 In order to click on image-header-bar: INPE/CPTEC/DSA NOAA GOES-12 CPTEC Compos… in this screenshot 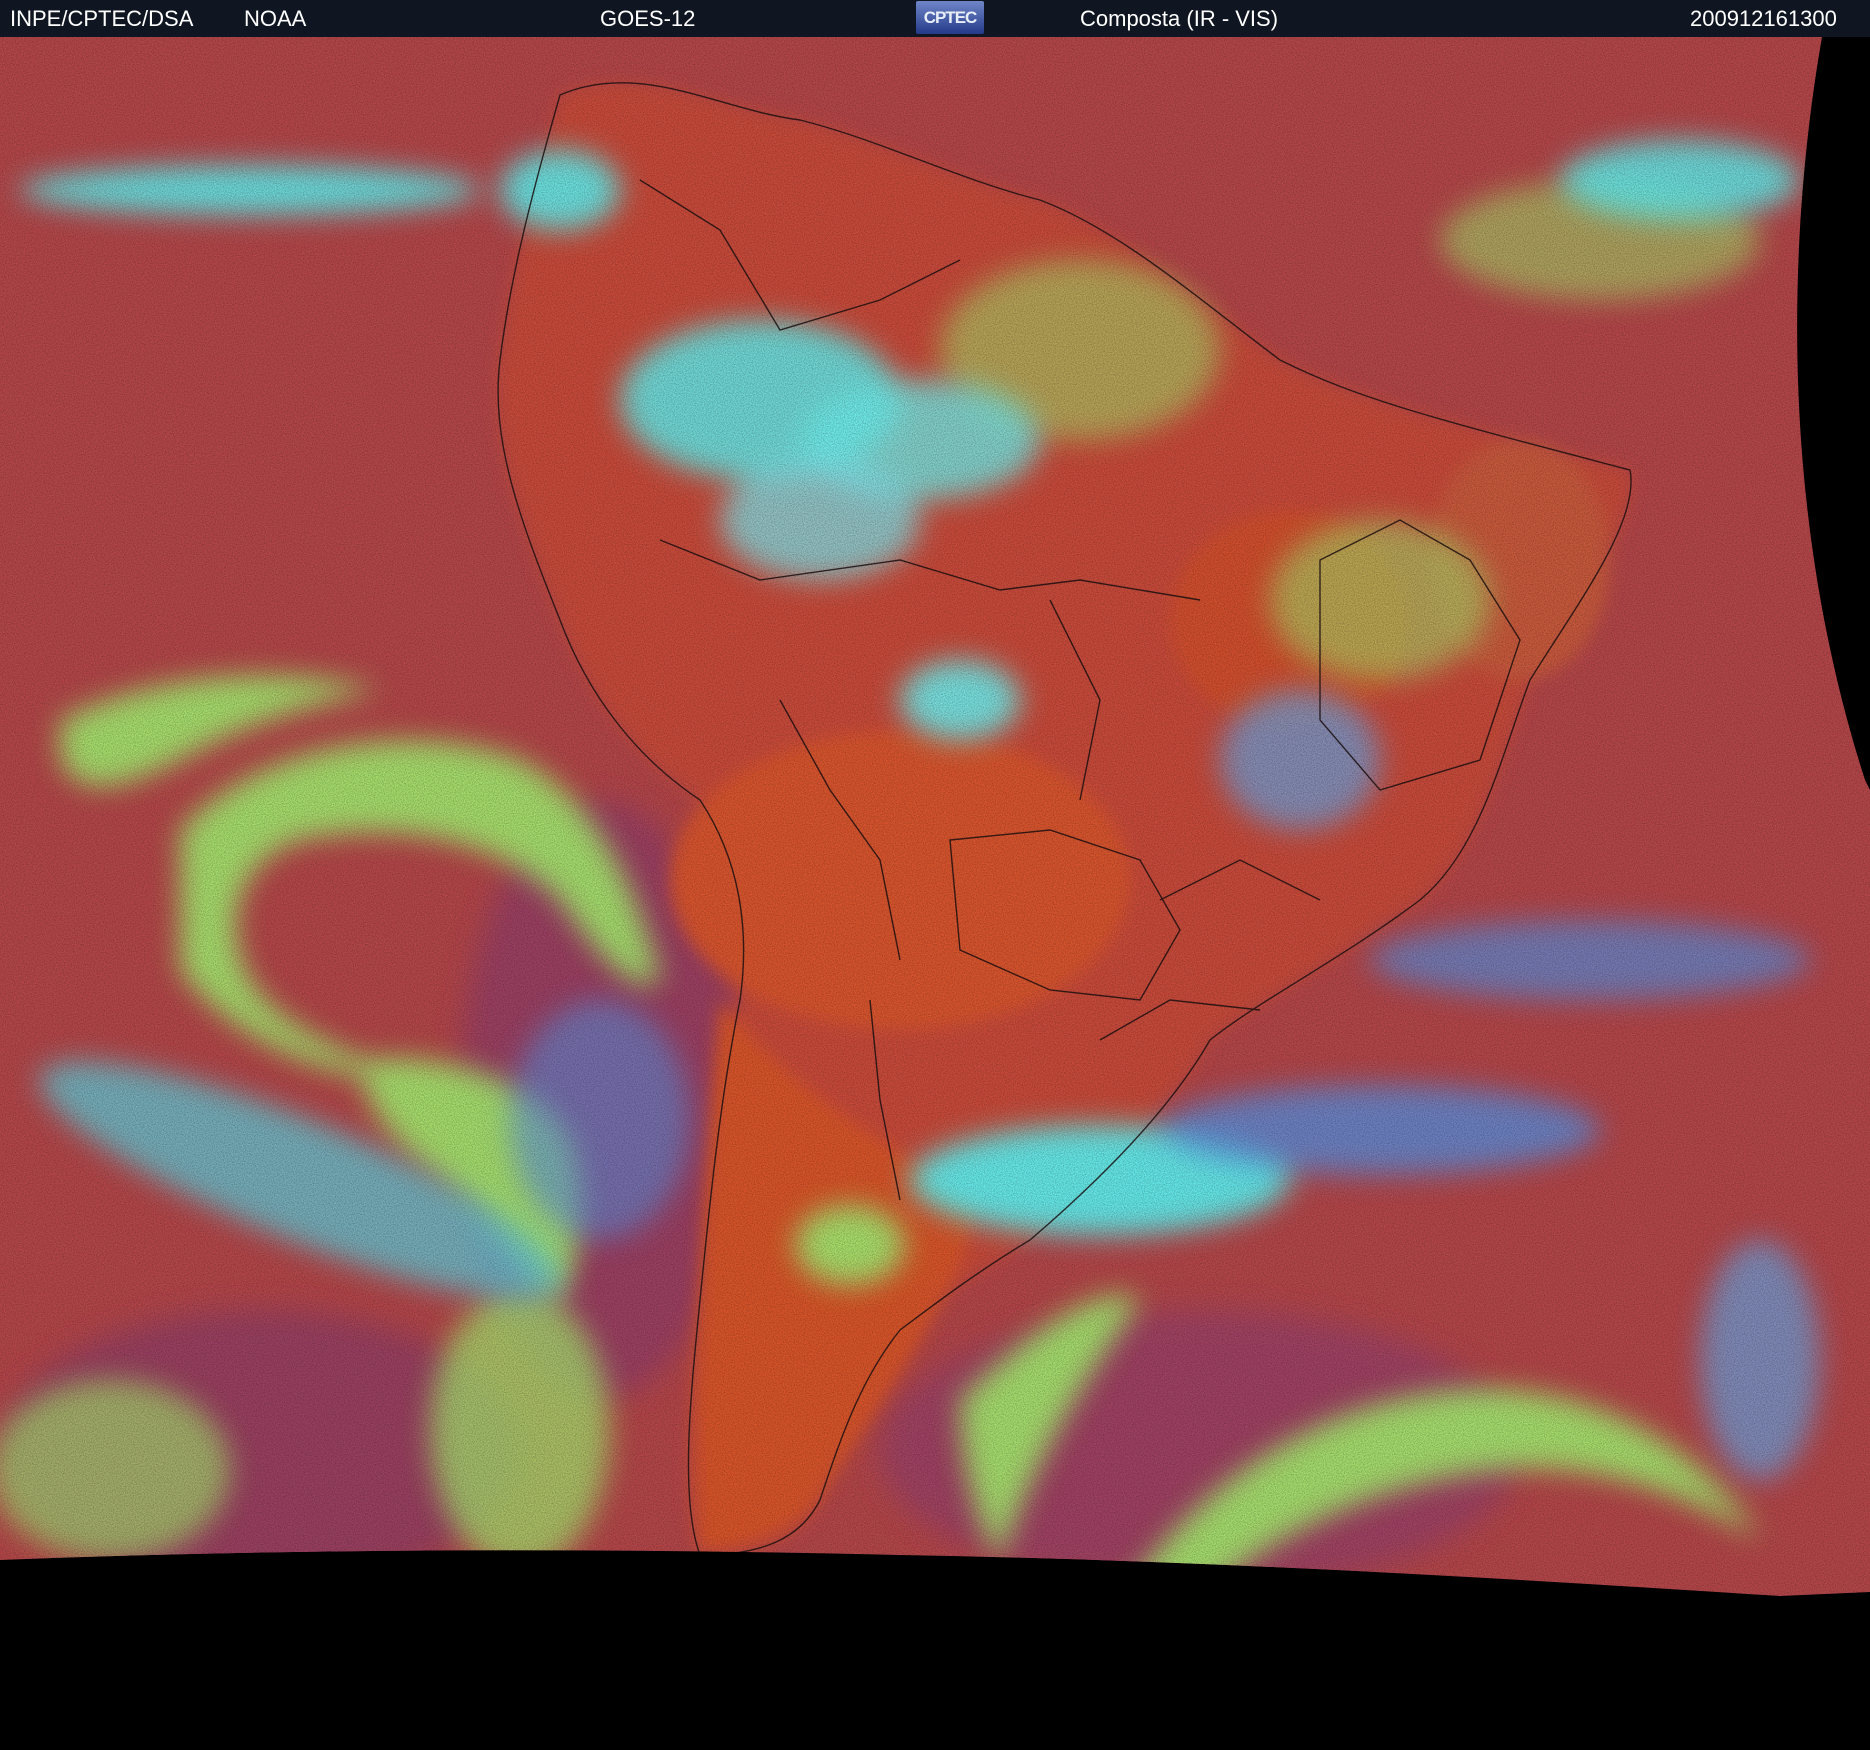, I will do `click(935, 18)`.